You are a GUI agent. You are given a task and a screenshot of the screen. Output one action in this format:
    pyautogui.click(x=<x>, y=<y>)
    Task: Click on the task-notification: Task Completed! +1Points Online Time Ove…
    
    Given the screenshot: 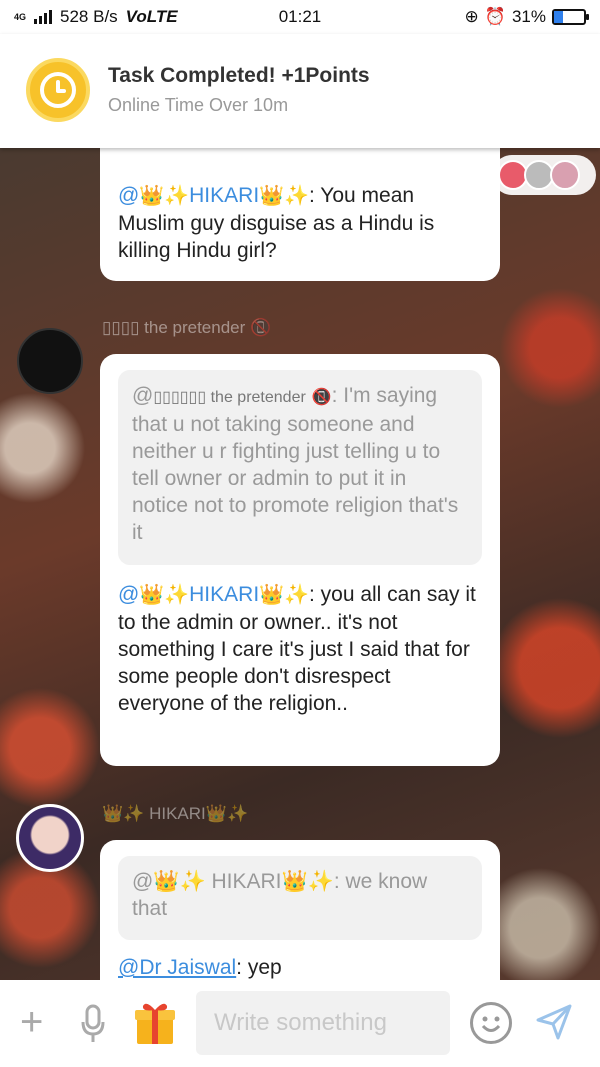 What is the action you would take?
    pyautogui.click(x=300, y=91)
    